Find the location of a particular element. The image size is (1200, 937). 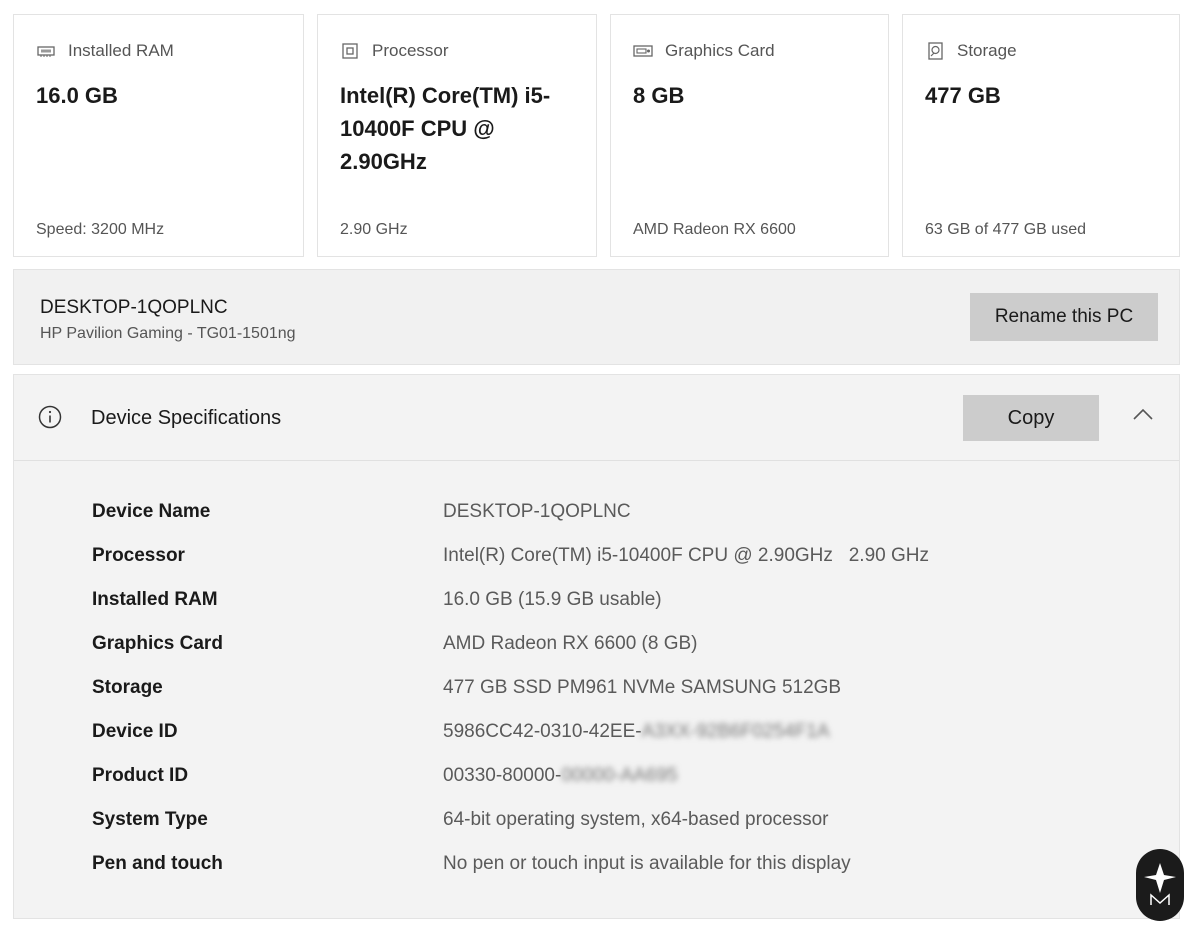

spec-label: Graphics Card is located at coordinates (157, 643).